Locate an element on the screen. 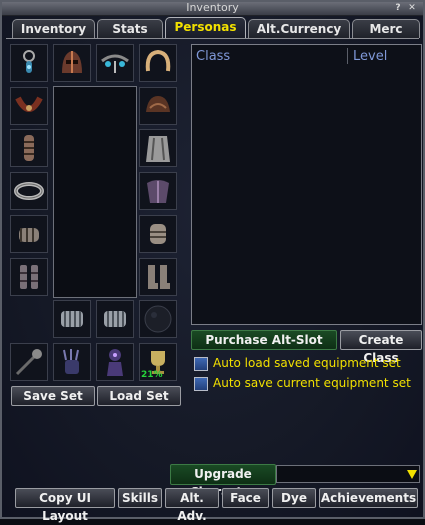  tab-inventory: Inventory is located at coordinates (53, 28).